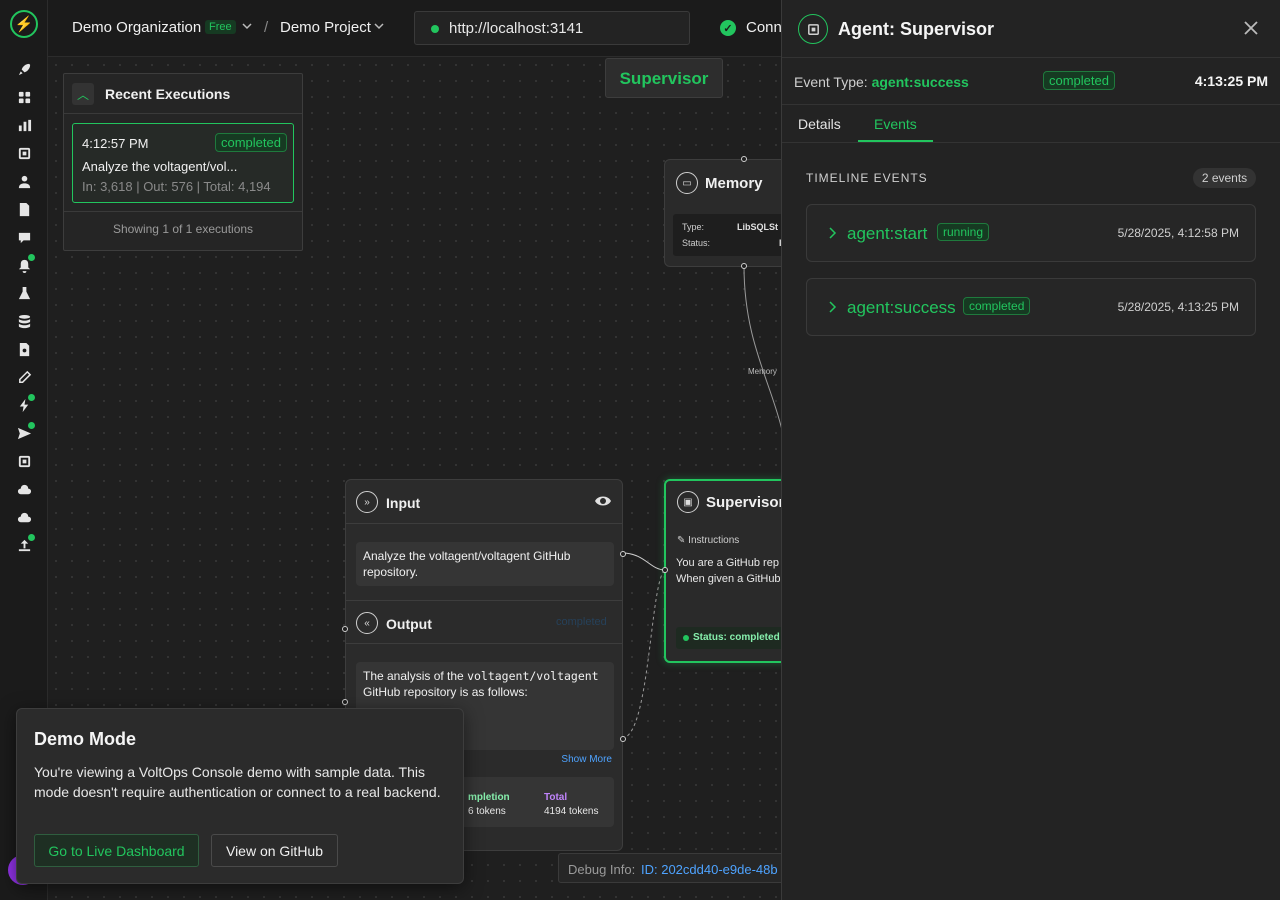 Image resolution: width=1280 pixels, height=900 pixels. I want to click on dashboard-grid-icon, so click(24, 97).